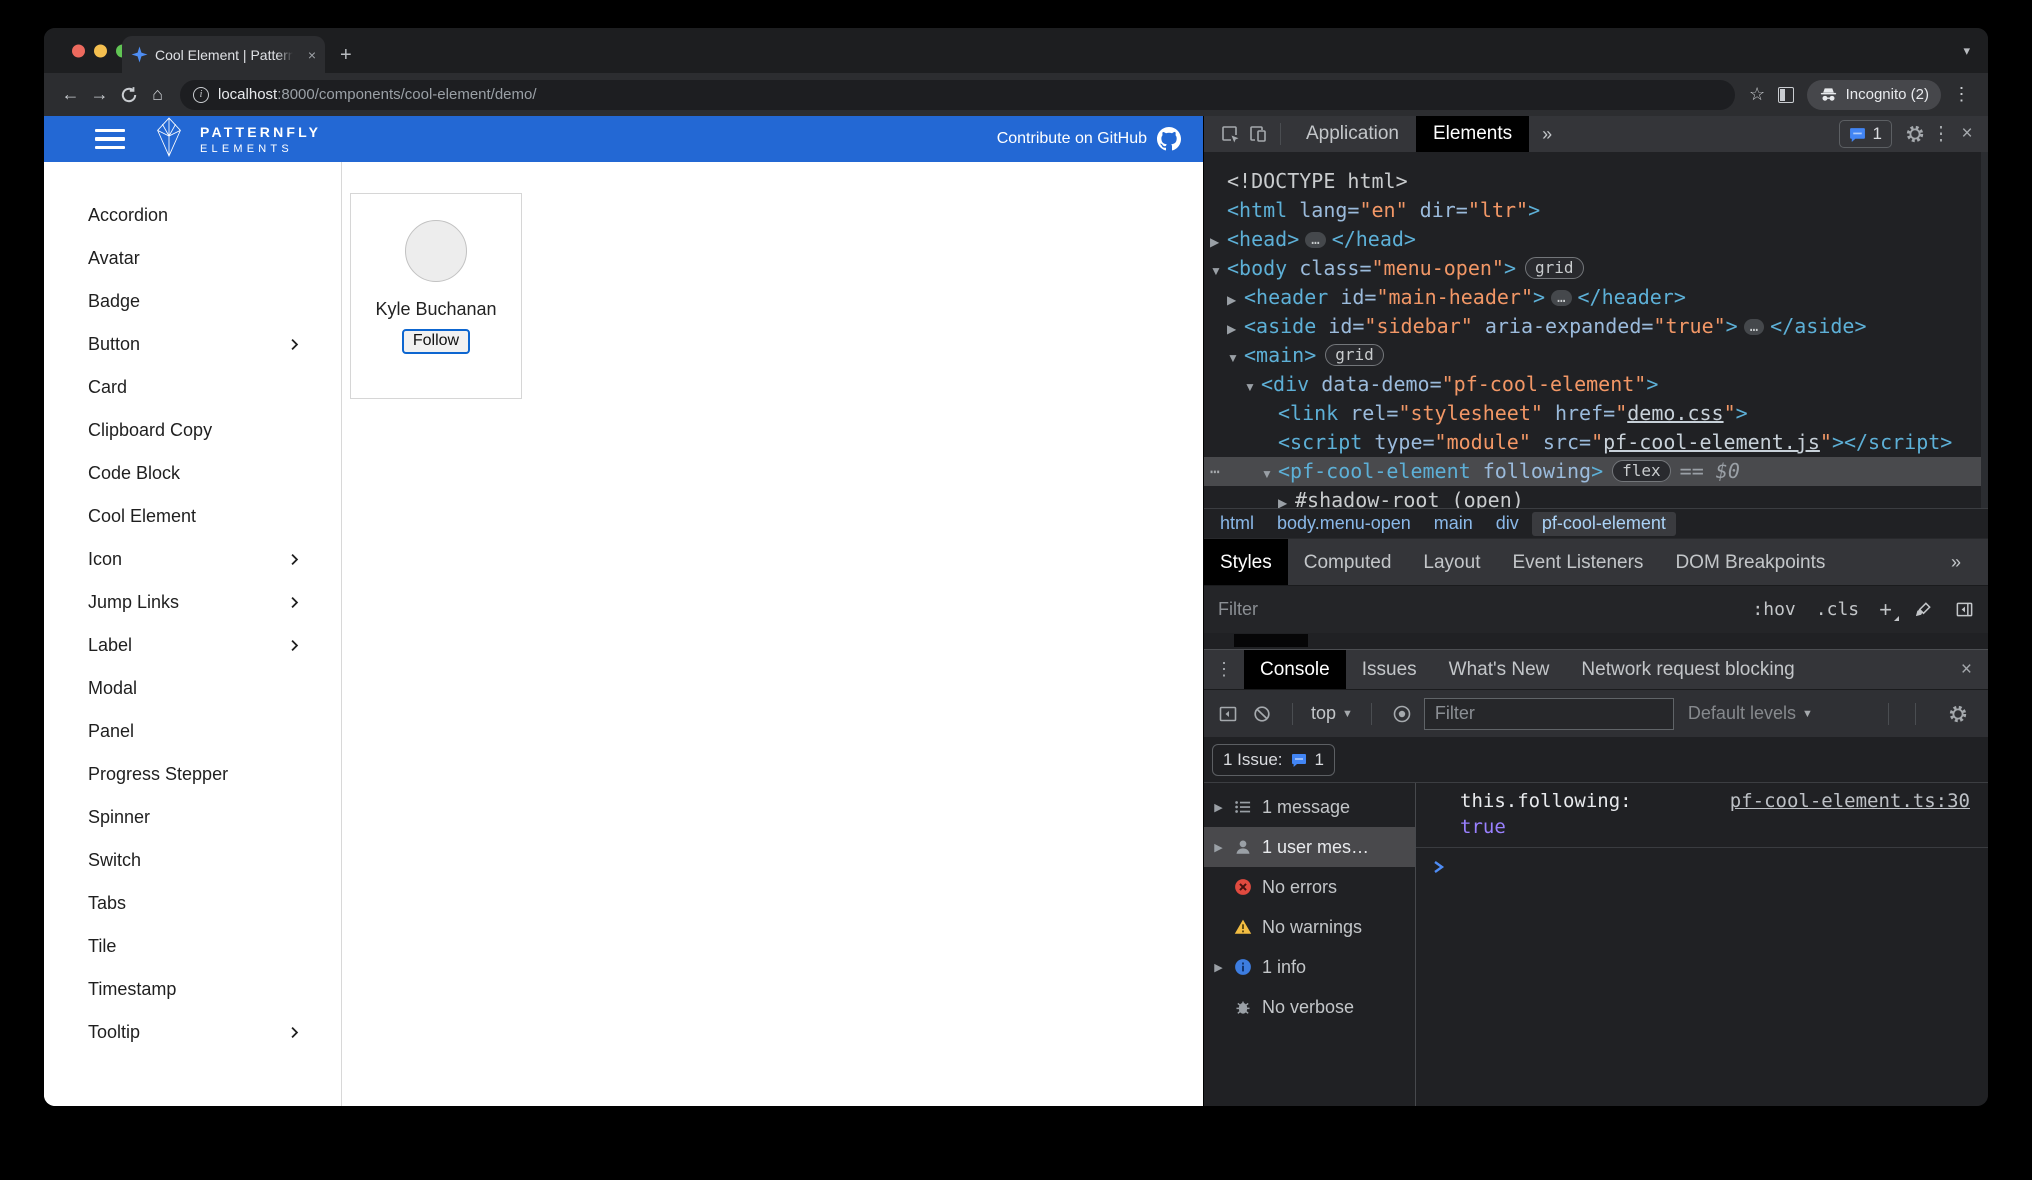  I want to click on sidebar-item-tile: Tile, so click(192, 946).